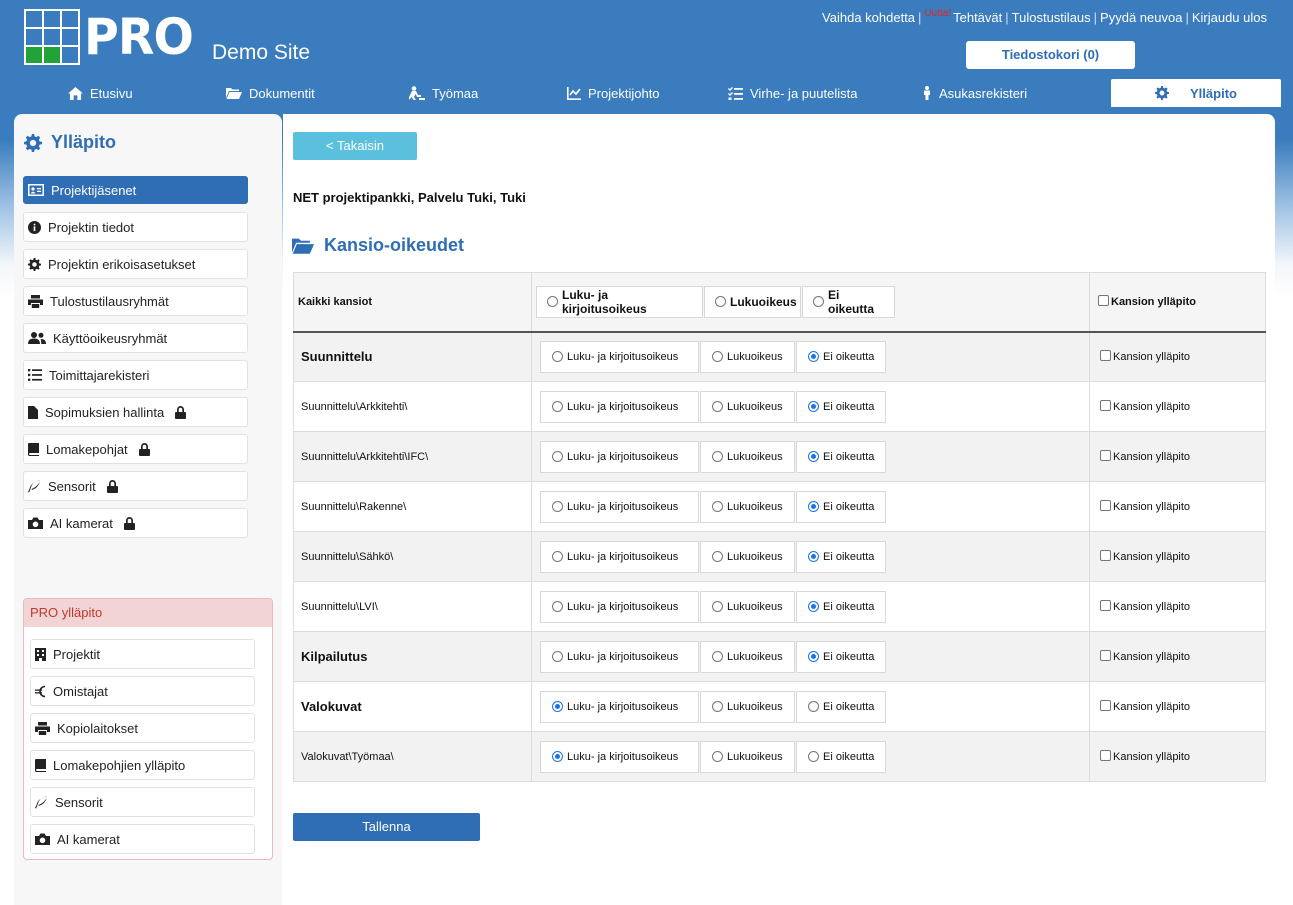 This screenshot has height=905, width=1293. Describe the element at coordinates (792, 93) in the screenshot. I see `nav-defects: Virhe- ja puutelista` at that location.